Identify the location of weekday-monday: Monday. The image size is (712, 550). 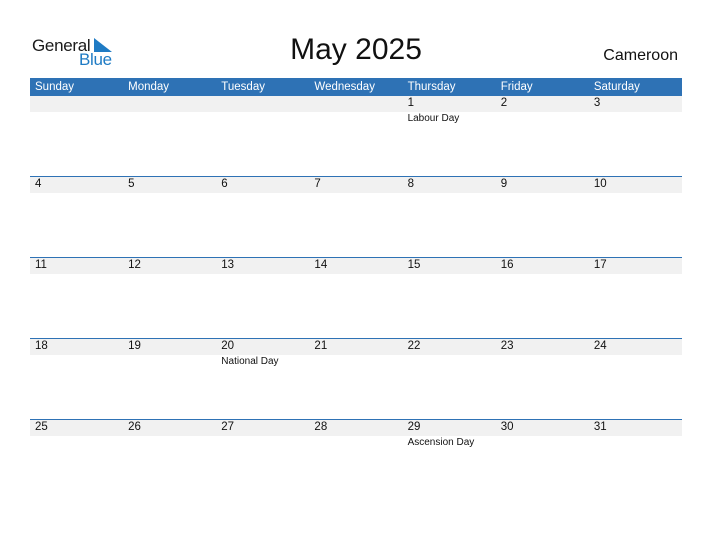
(149, 87).